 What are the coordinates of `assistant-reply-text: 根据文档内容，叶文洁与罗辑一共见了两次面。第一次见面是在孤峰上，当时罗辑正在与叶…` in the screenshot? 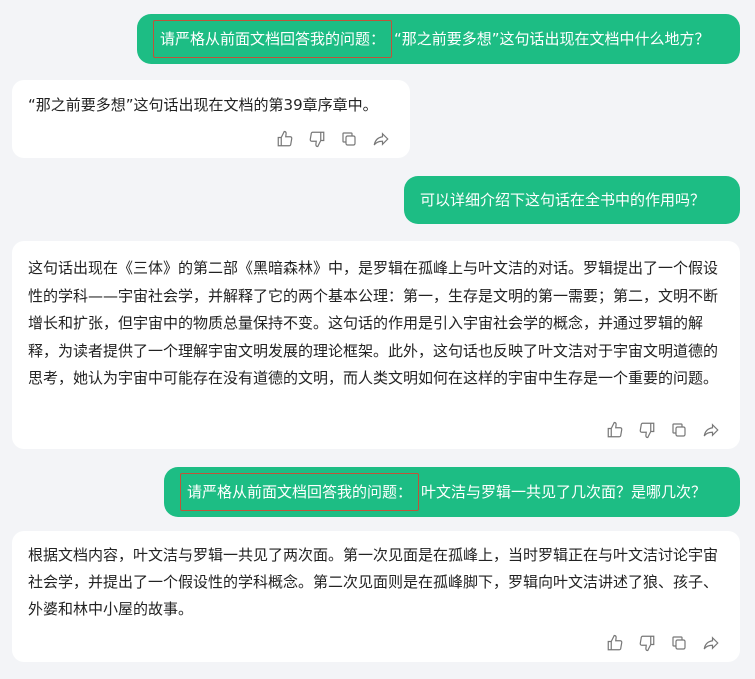 It's located at (373, 582).